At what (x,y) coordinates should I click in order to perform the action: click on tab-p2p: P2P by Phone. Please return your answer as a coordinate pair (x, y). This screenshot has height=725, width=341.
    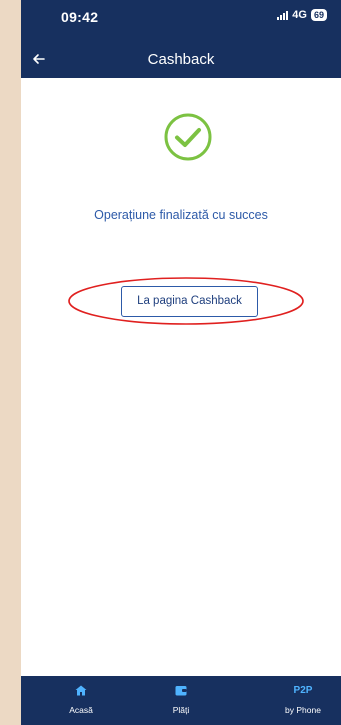
    Looking at the image, I should click on (302, 700).